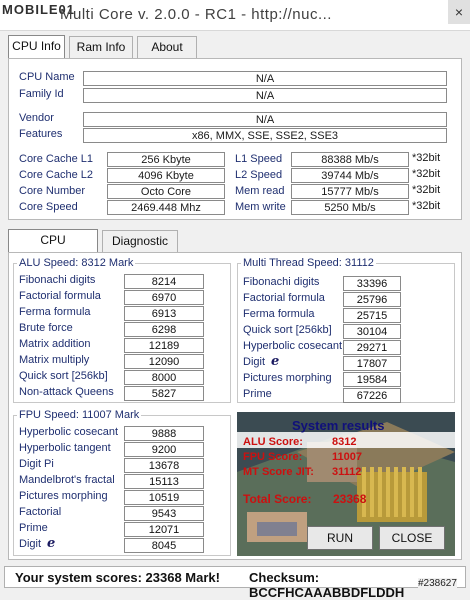 The image size is (470, 600). Describe the element at coordinates (41, 94) in the screenshot. I see `family-id-label: Family Id` at that location.